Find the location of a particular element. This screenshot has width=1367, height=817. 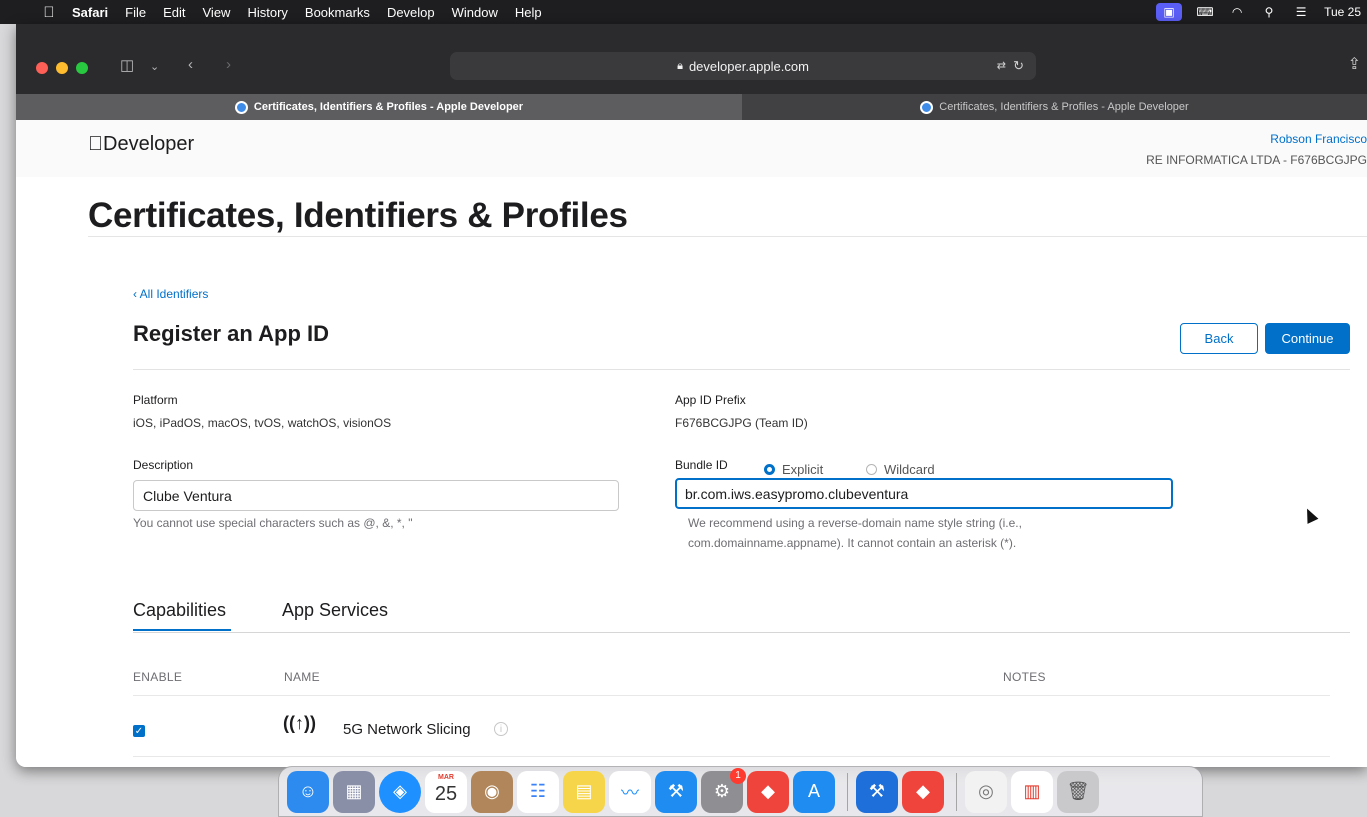

calendar-day: 25 is located at coordinates (446, 793).